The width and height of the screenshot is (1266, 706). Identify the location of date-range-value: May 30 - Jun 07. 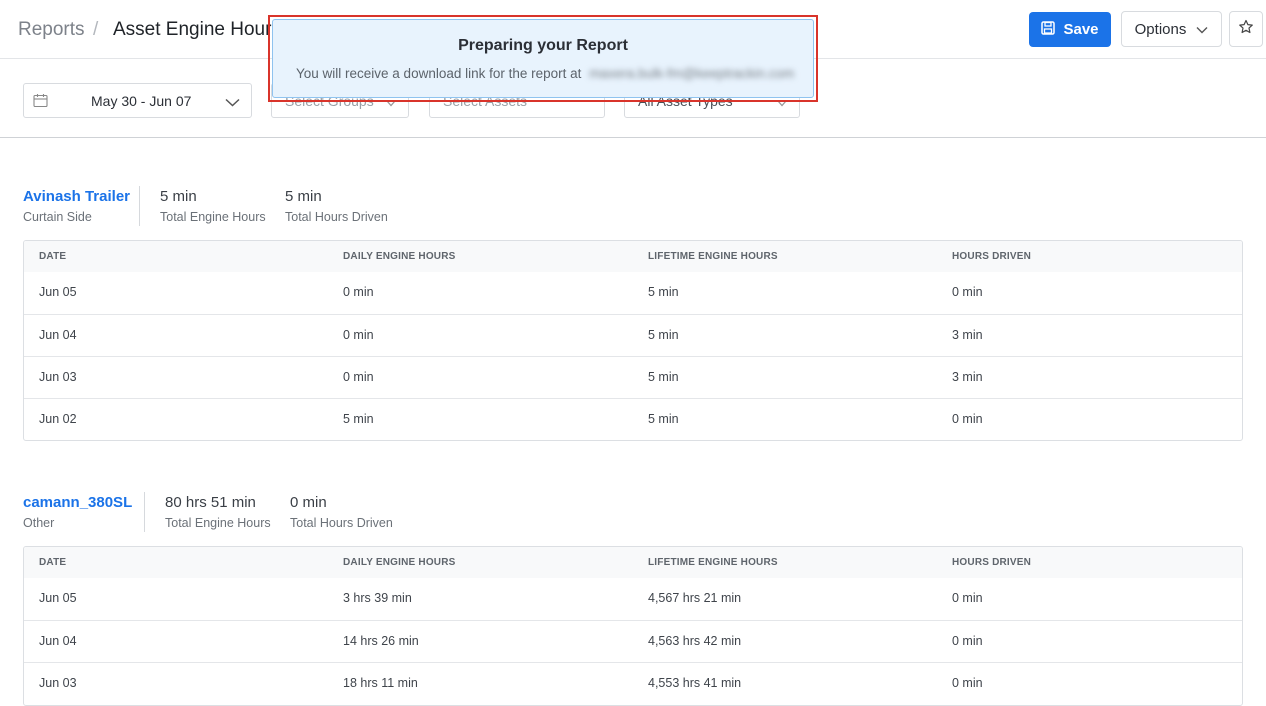
(141, 101).